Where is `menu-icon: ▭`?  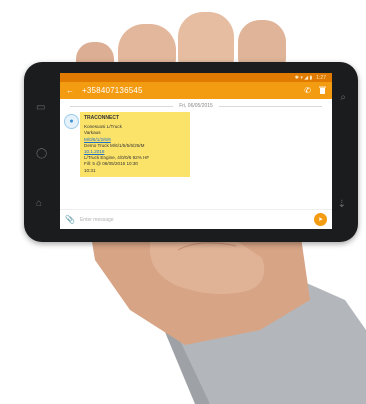 menu-icon: ▭ is located at coordinates (40, 107).